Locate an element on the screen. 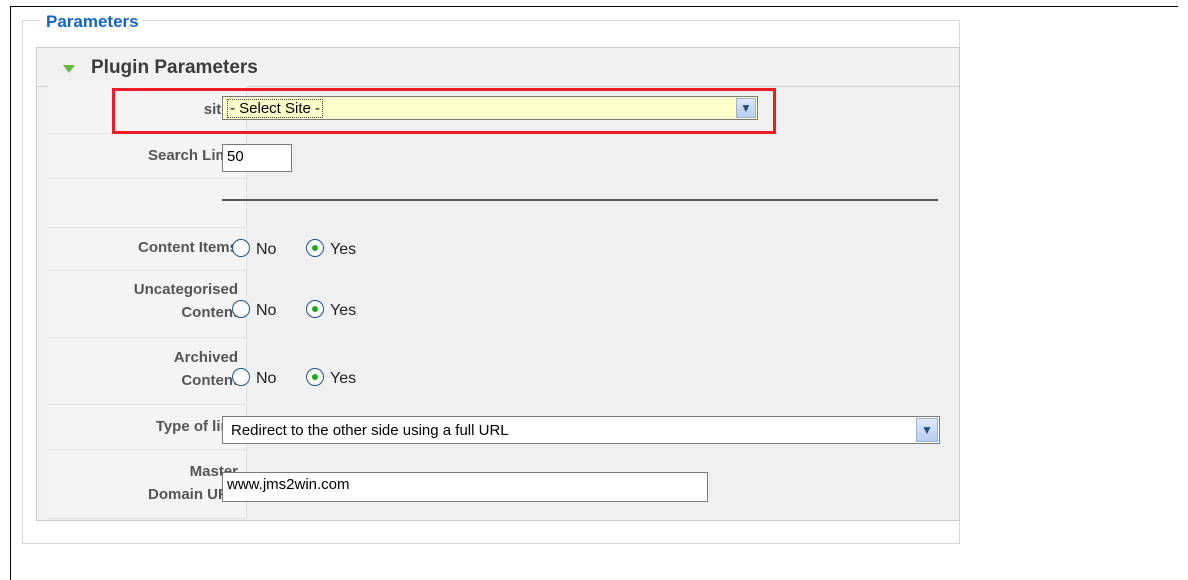 The height and width of the screenshot is (580, 1188). screenshot-frame-left is located at coordinates (10, 293).